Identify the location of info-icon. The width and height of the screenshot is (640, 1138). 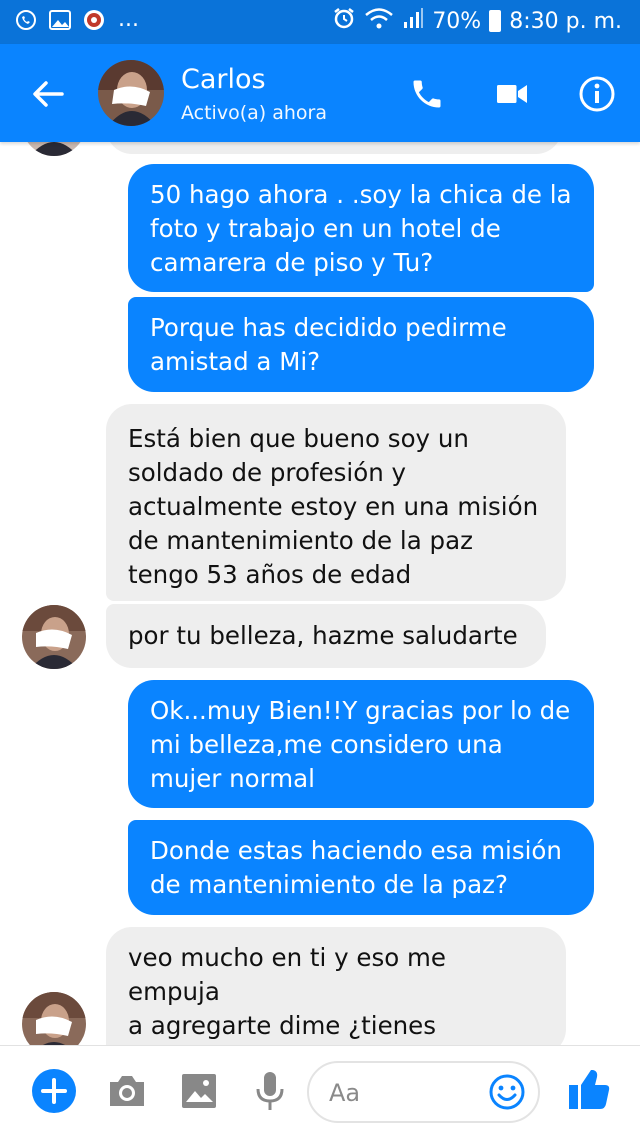
(597, 94).